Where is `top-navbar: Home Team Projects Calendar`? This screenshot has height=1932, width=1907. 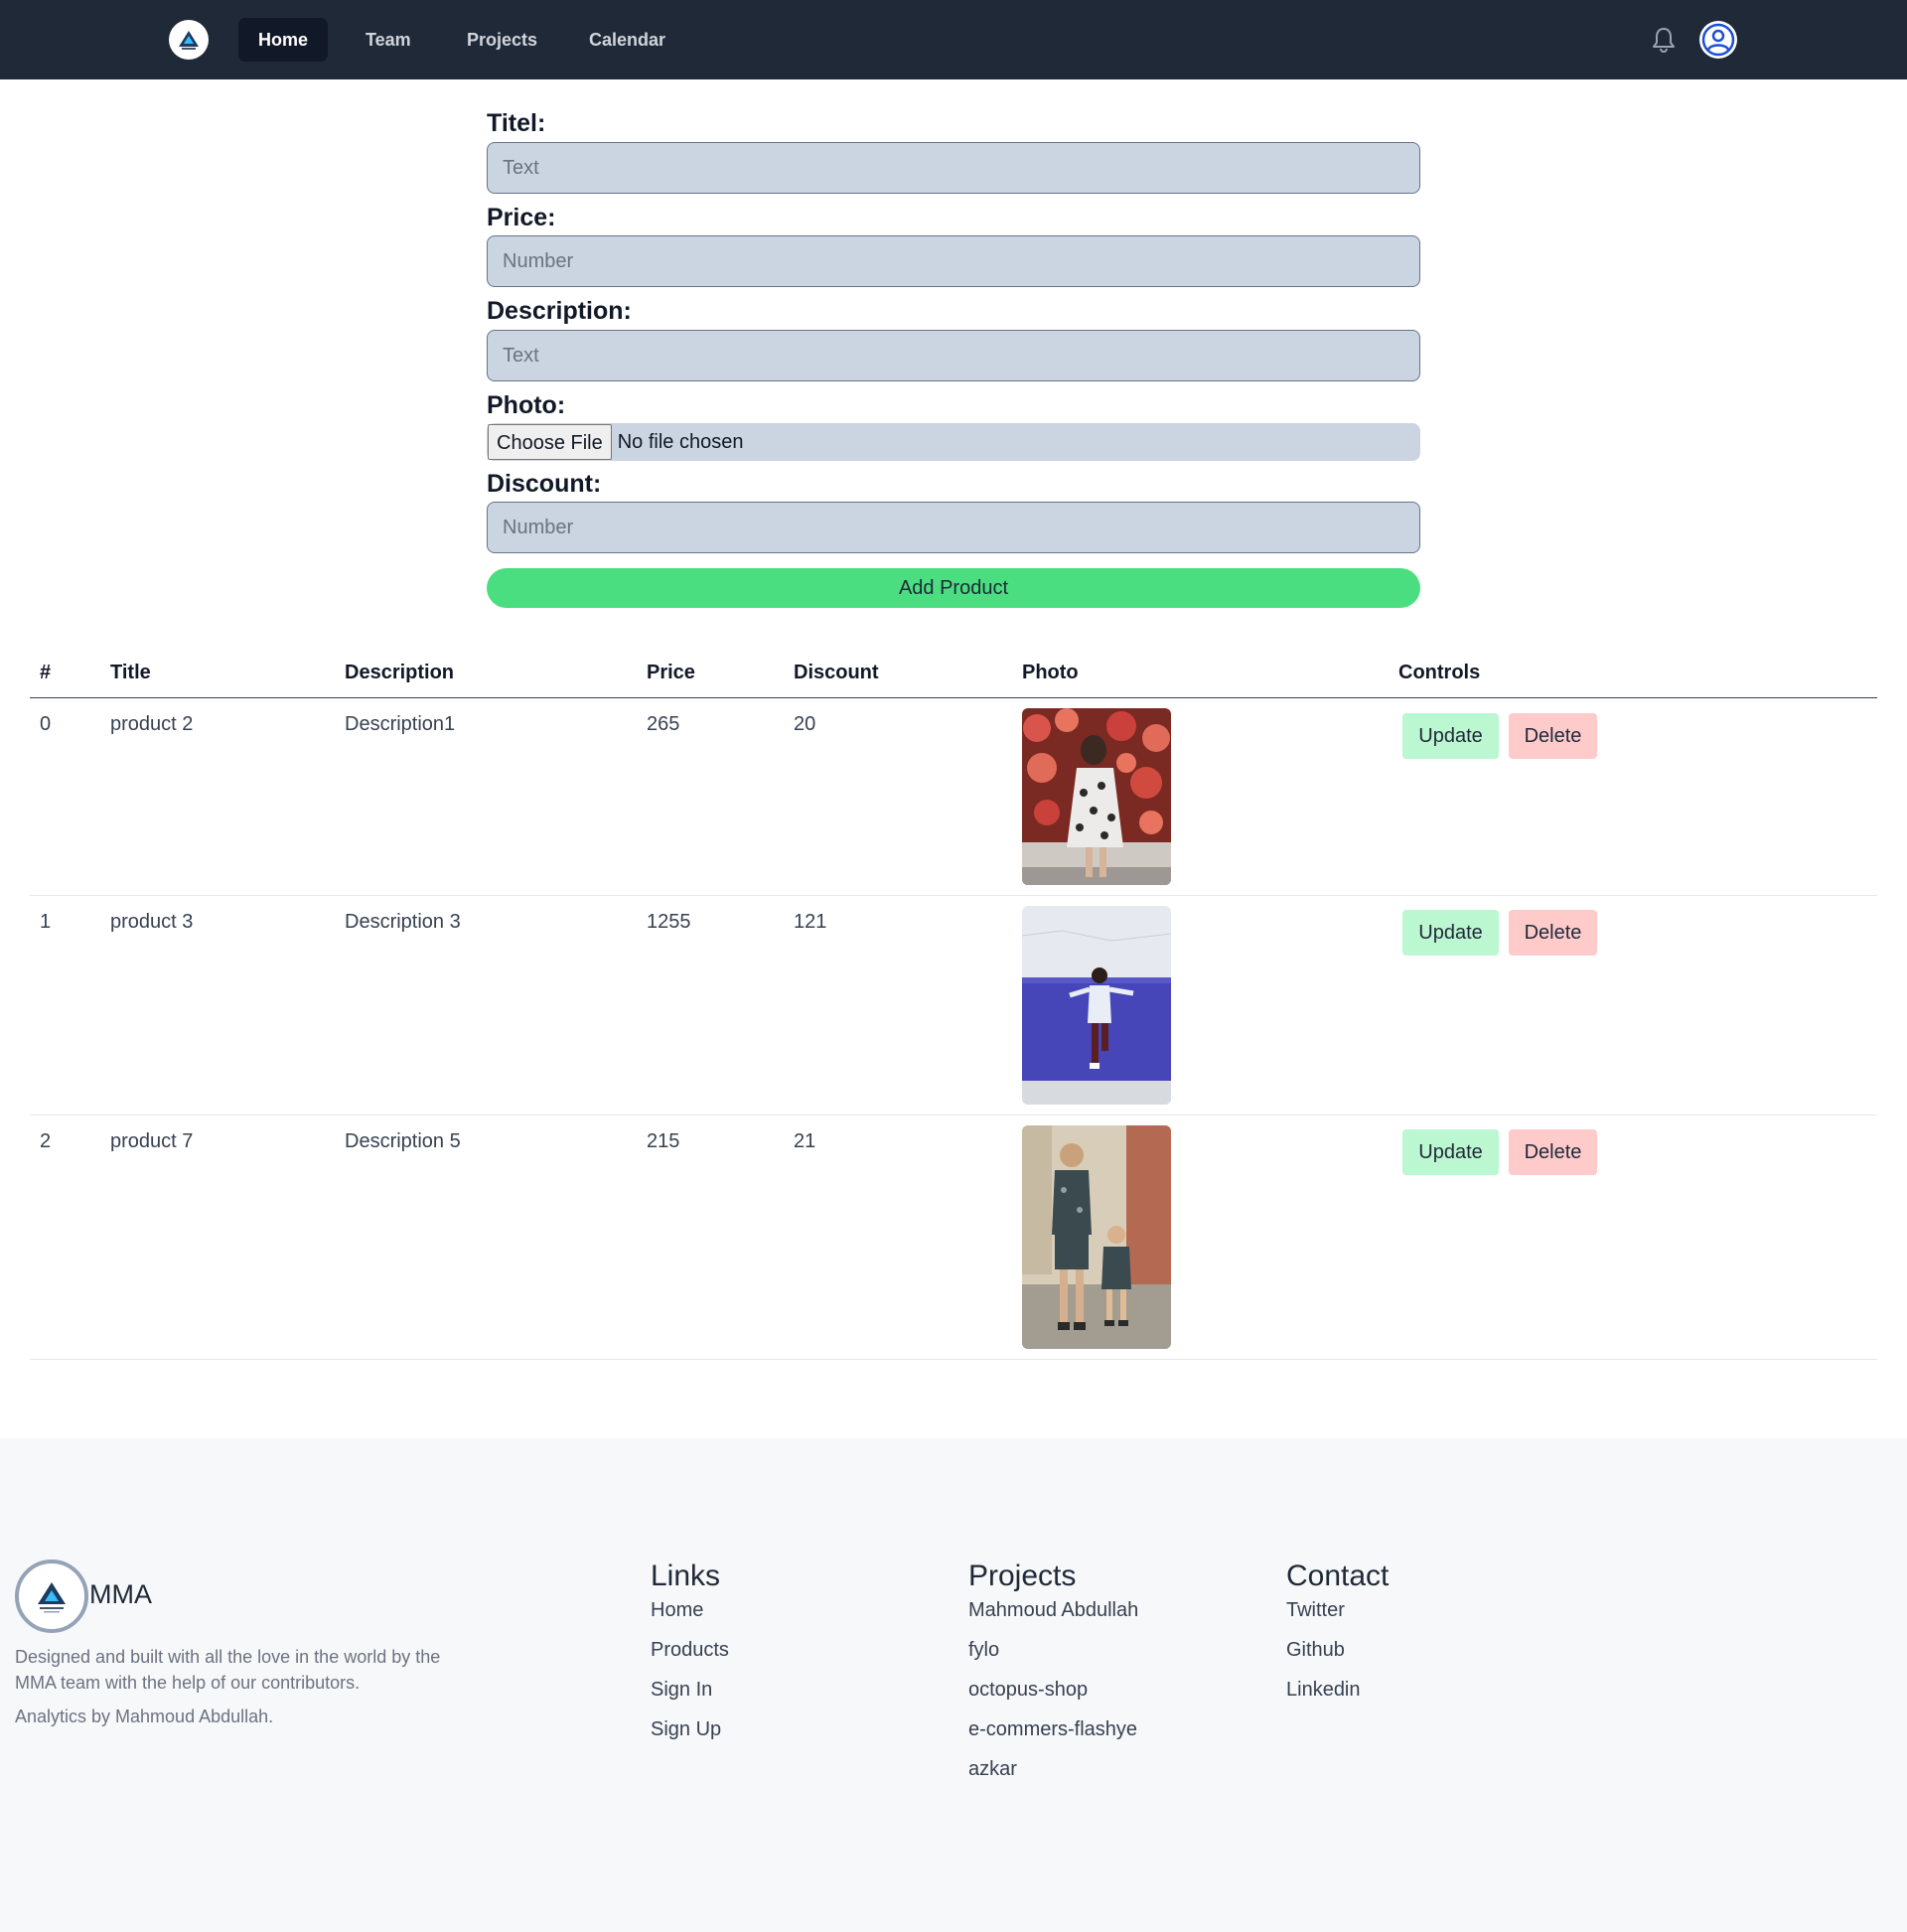
top-navbar: Home Team Projects Calendar is located at coordinates (953, 39).